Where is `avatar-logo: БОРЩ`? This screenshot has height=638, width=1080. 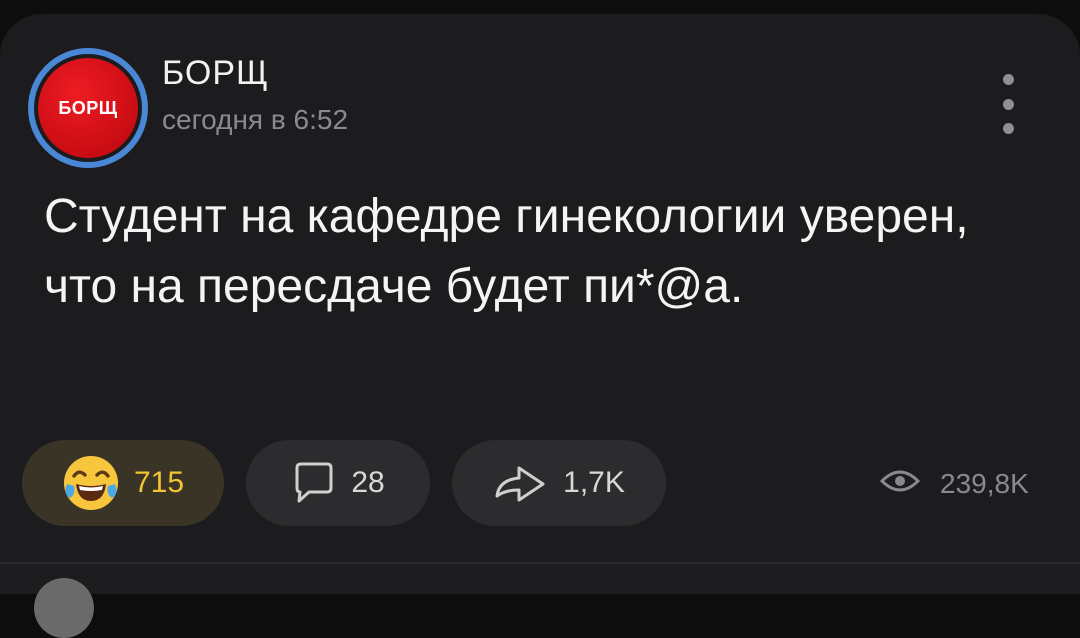 avatar-logo: БОРЩ is located at coordinates (88, 108).